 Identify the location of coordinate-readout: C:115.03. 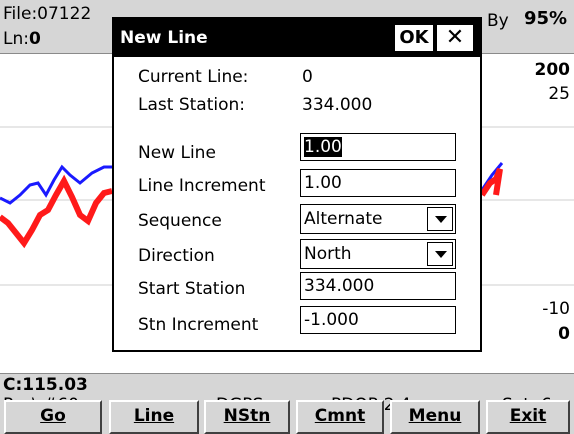
(45, 385).